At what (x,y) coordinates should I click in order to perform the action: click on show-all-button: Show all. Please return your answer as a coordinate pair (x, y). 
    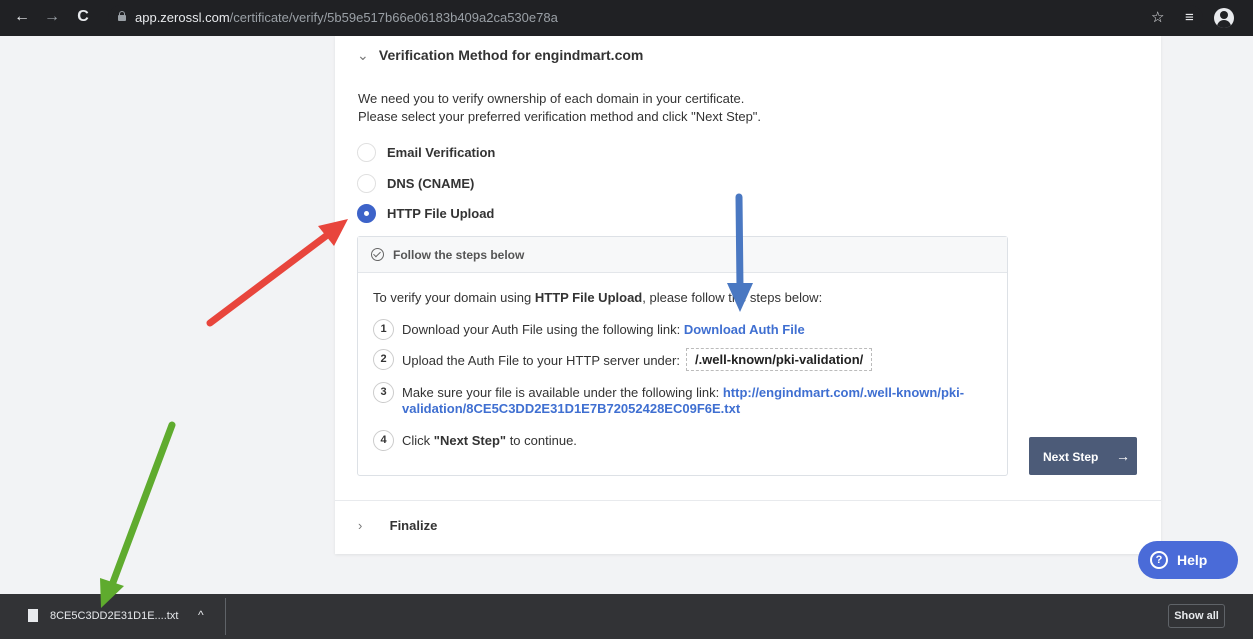
    Looking at the image, I should click on (1196, 616).